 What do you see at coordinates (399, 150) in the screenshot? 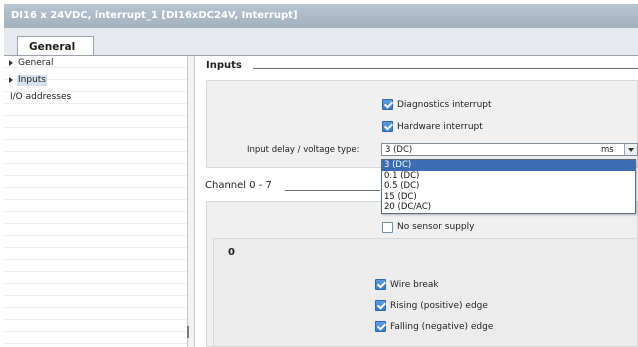
I see `input-delay-value: 3 (DC)` at bounding box center [399, 150].